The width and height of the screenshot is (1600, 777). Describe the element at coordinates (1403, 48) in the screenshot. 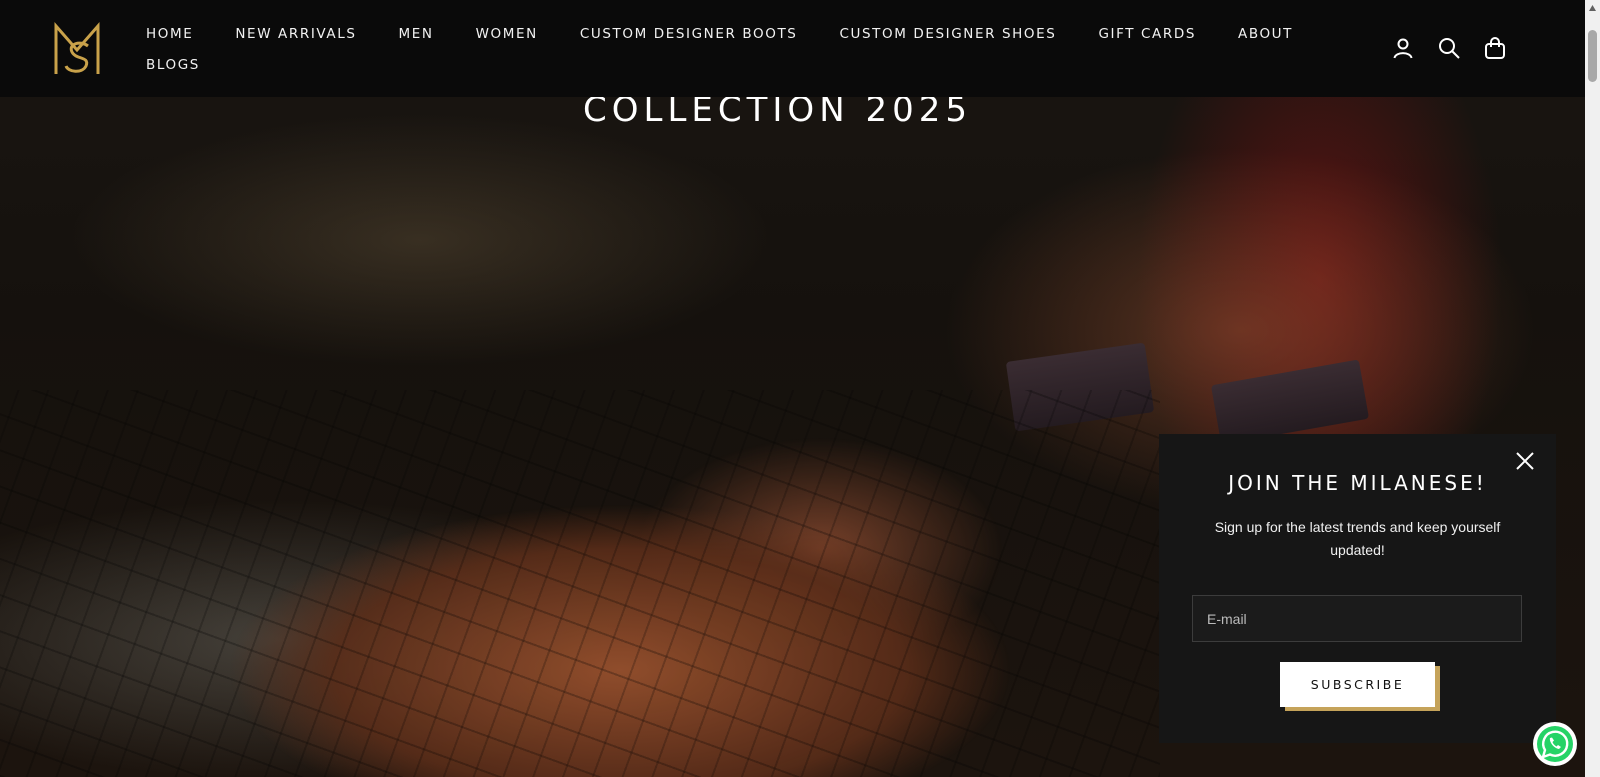

I see `account-icon` at that location.